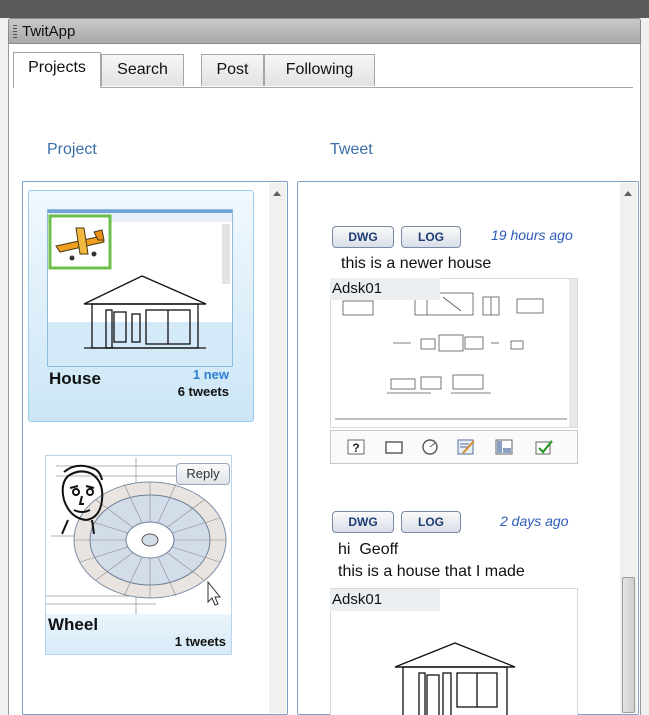  What do you see at coordinates (75, 378) in the screenshot?
I see `project-name: House` at bounding box center [75, 378].